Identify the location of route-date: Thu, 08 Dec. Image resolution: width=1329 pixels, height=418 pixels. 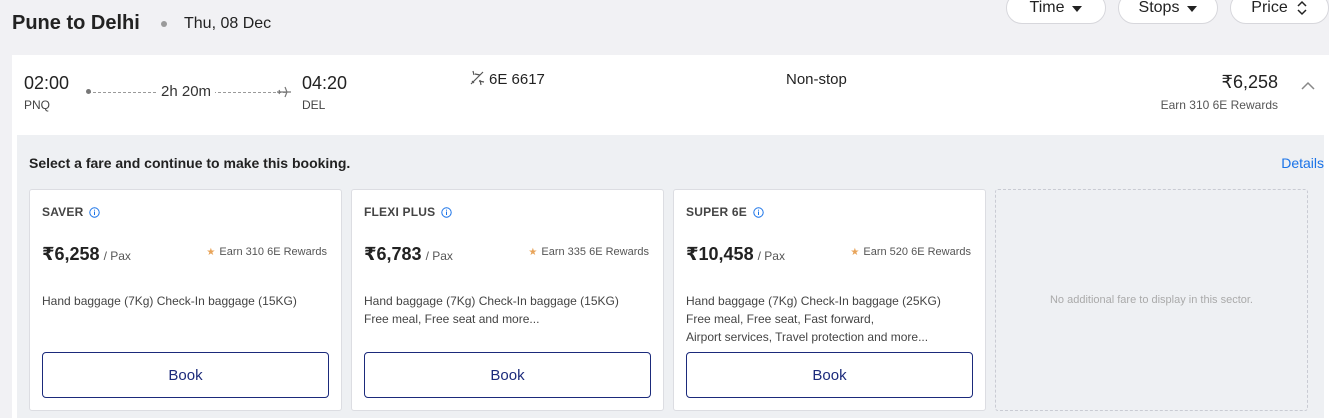
(228, 23).